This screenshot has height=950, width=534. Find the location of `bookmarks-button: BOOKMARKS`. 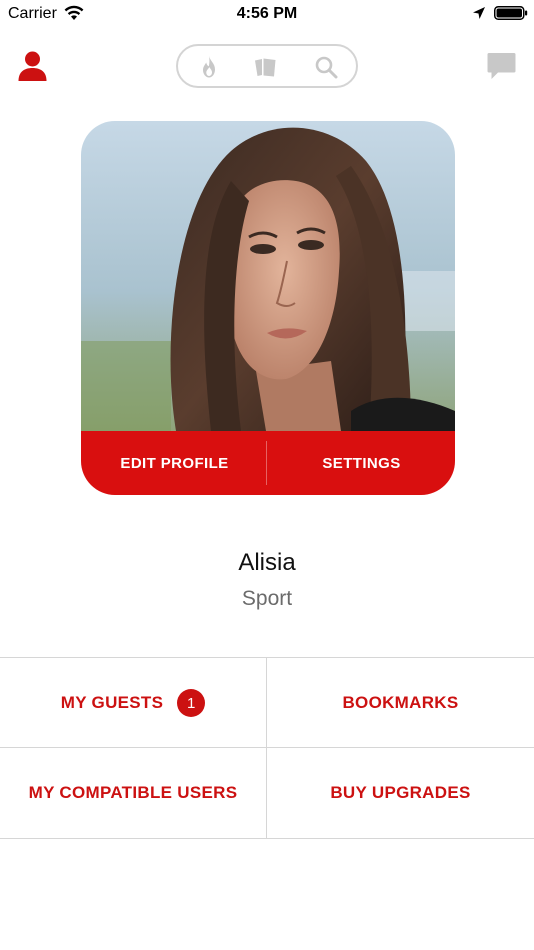

bookmarks-button: BOOKMARKS is located at coordinates (400, 703).